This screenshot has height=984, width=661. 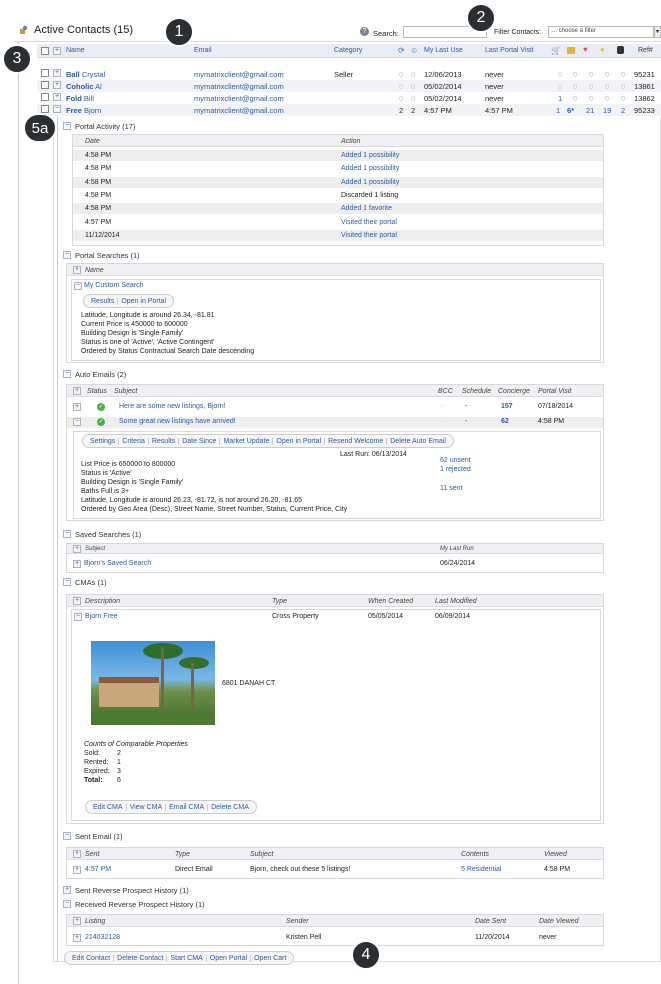 What do you see at coordinates (177, 421) in the screenshot?
I see `auto-email-subject: Some great new listings have arrived!` at bounding box center [177, 421].